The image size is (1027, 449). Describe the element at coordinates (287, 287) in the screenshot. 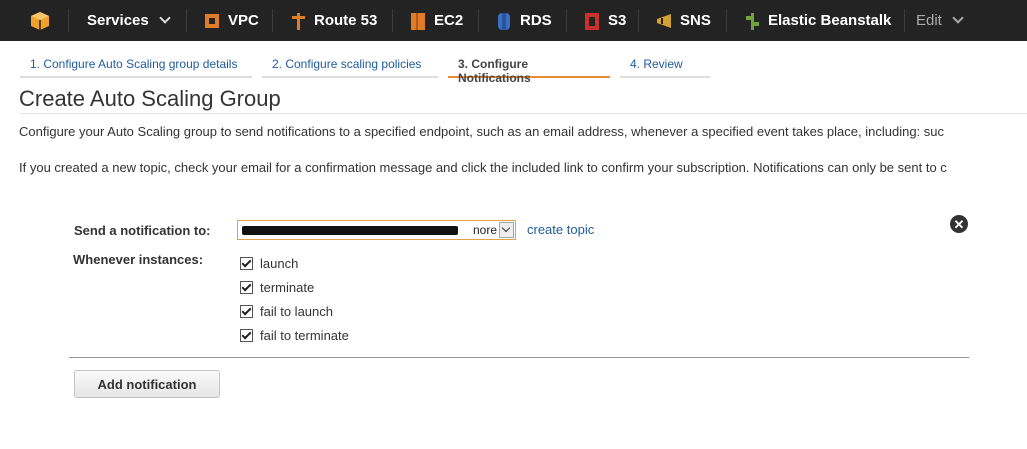

I see `terminate-label: terminate` at that location.